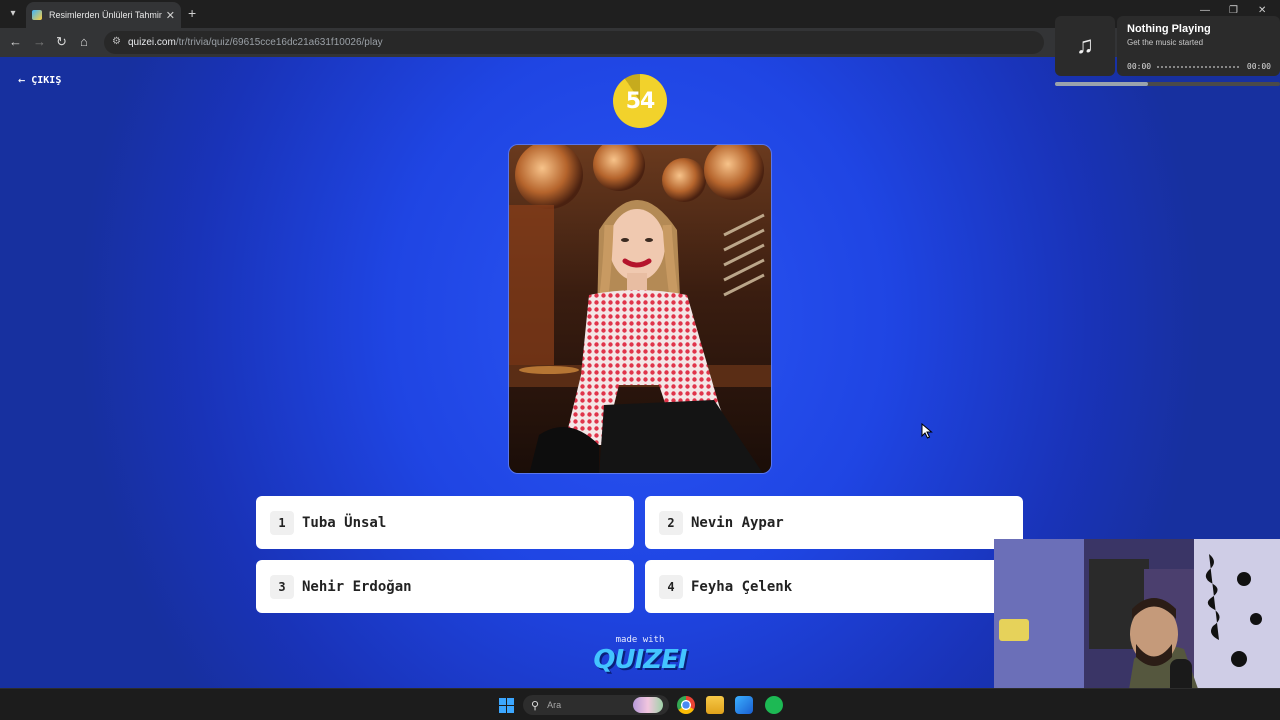 The width and height of the screenshot is (1280, 720). What do you see at coordinates (596, 705) in the screenshot?
I see `taskbar-search: ⚲ Ara` at bounding box center [596, 705].